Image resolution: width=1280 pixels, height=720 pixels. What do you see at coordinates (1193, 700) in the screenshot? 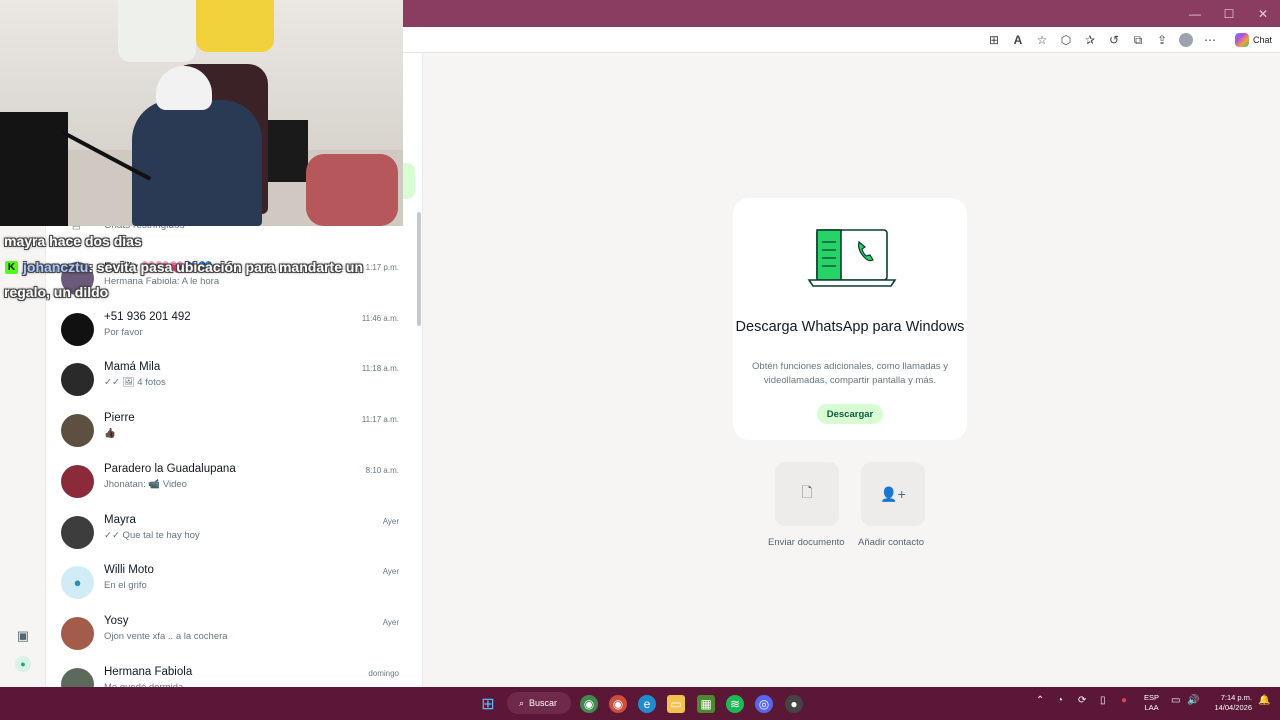
I see `volume-icon: 🔊` at bounding box center [1193, 700].